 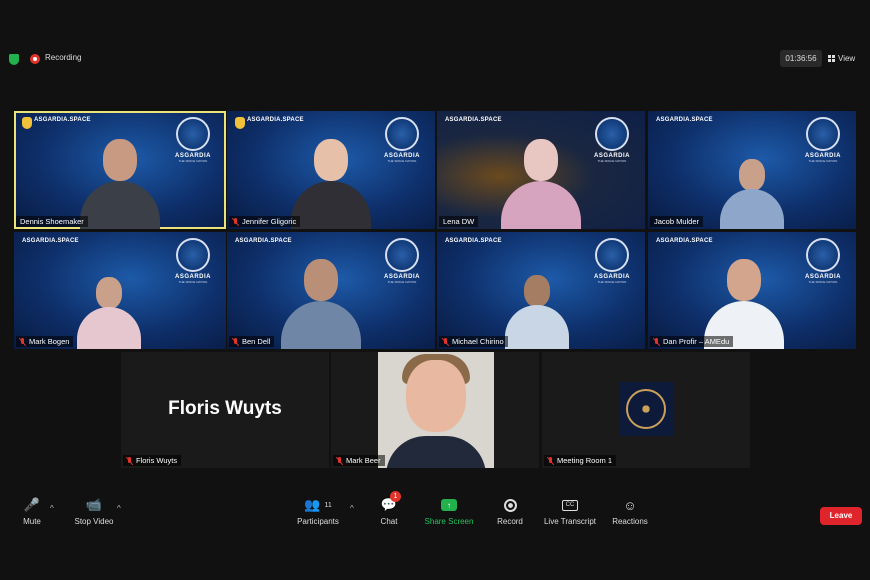 I want to click on live-transcript-button: CC Live Transcript, so click(x=570, y=511).